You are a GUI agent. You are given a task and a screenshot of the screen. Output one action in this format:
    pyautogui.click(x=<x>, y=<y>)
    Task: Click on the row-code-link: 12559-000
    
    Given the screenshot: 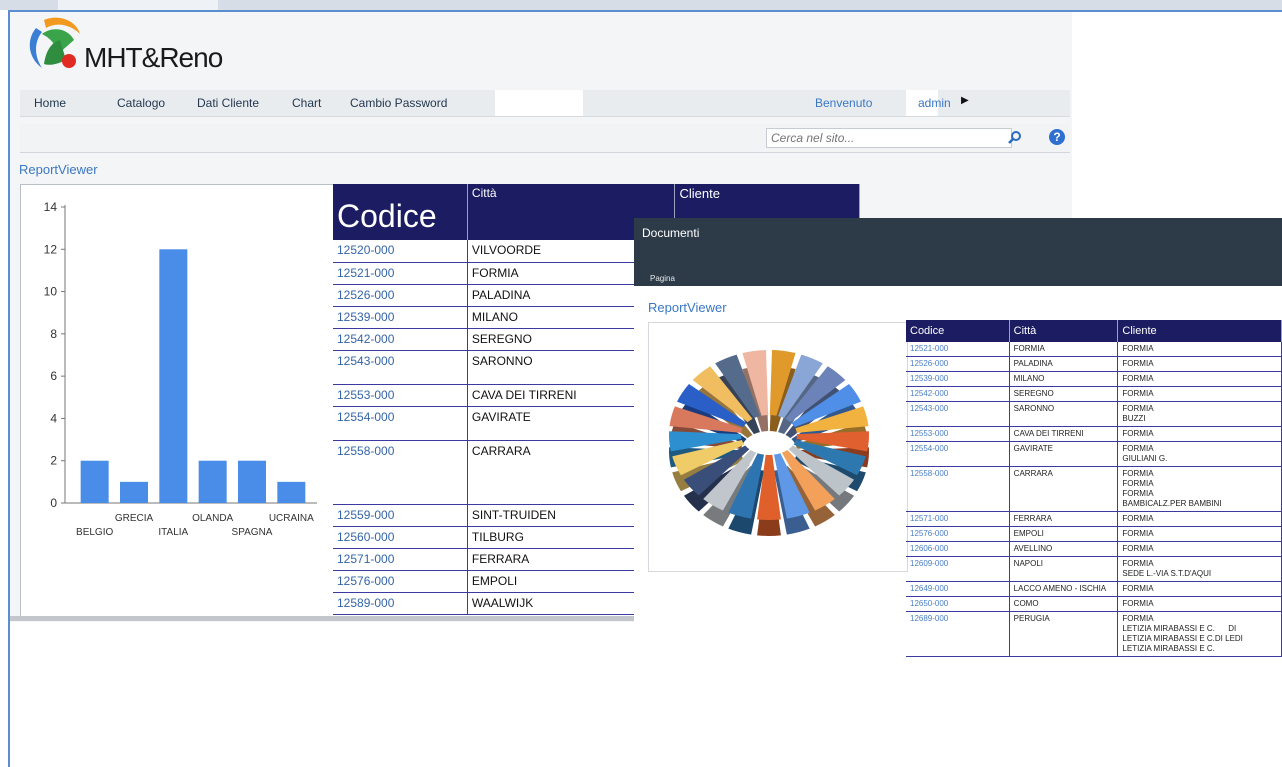 What is the action you would take?
    pyautogui.click(x=400, y=515)
    